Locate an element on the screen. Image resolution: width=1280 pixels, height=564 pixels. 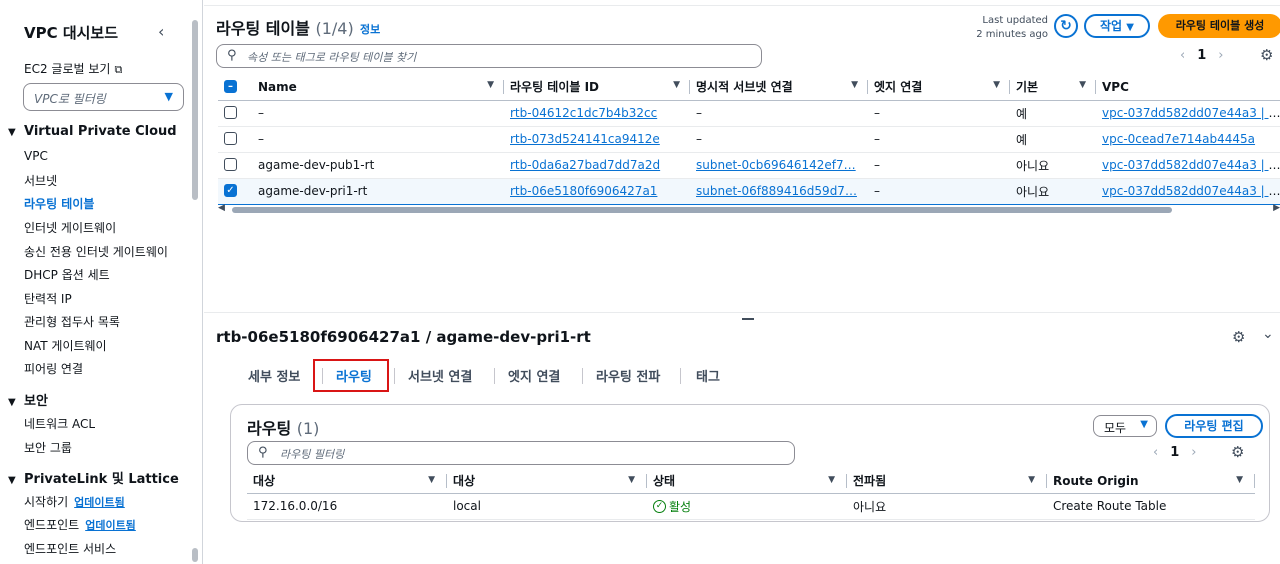
cell-name: agame-dev-pri1-rt is located at coordinates (378, 191).